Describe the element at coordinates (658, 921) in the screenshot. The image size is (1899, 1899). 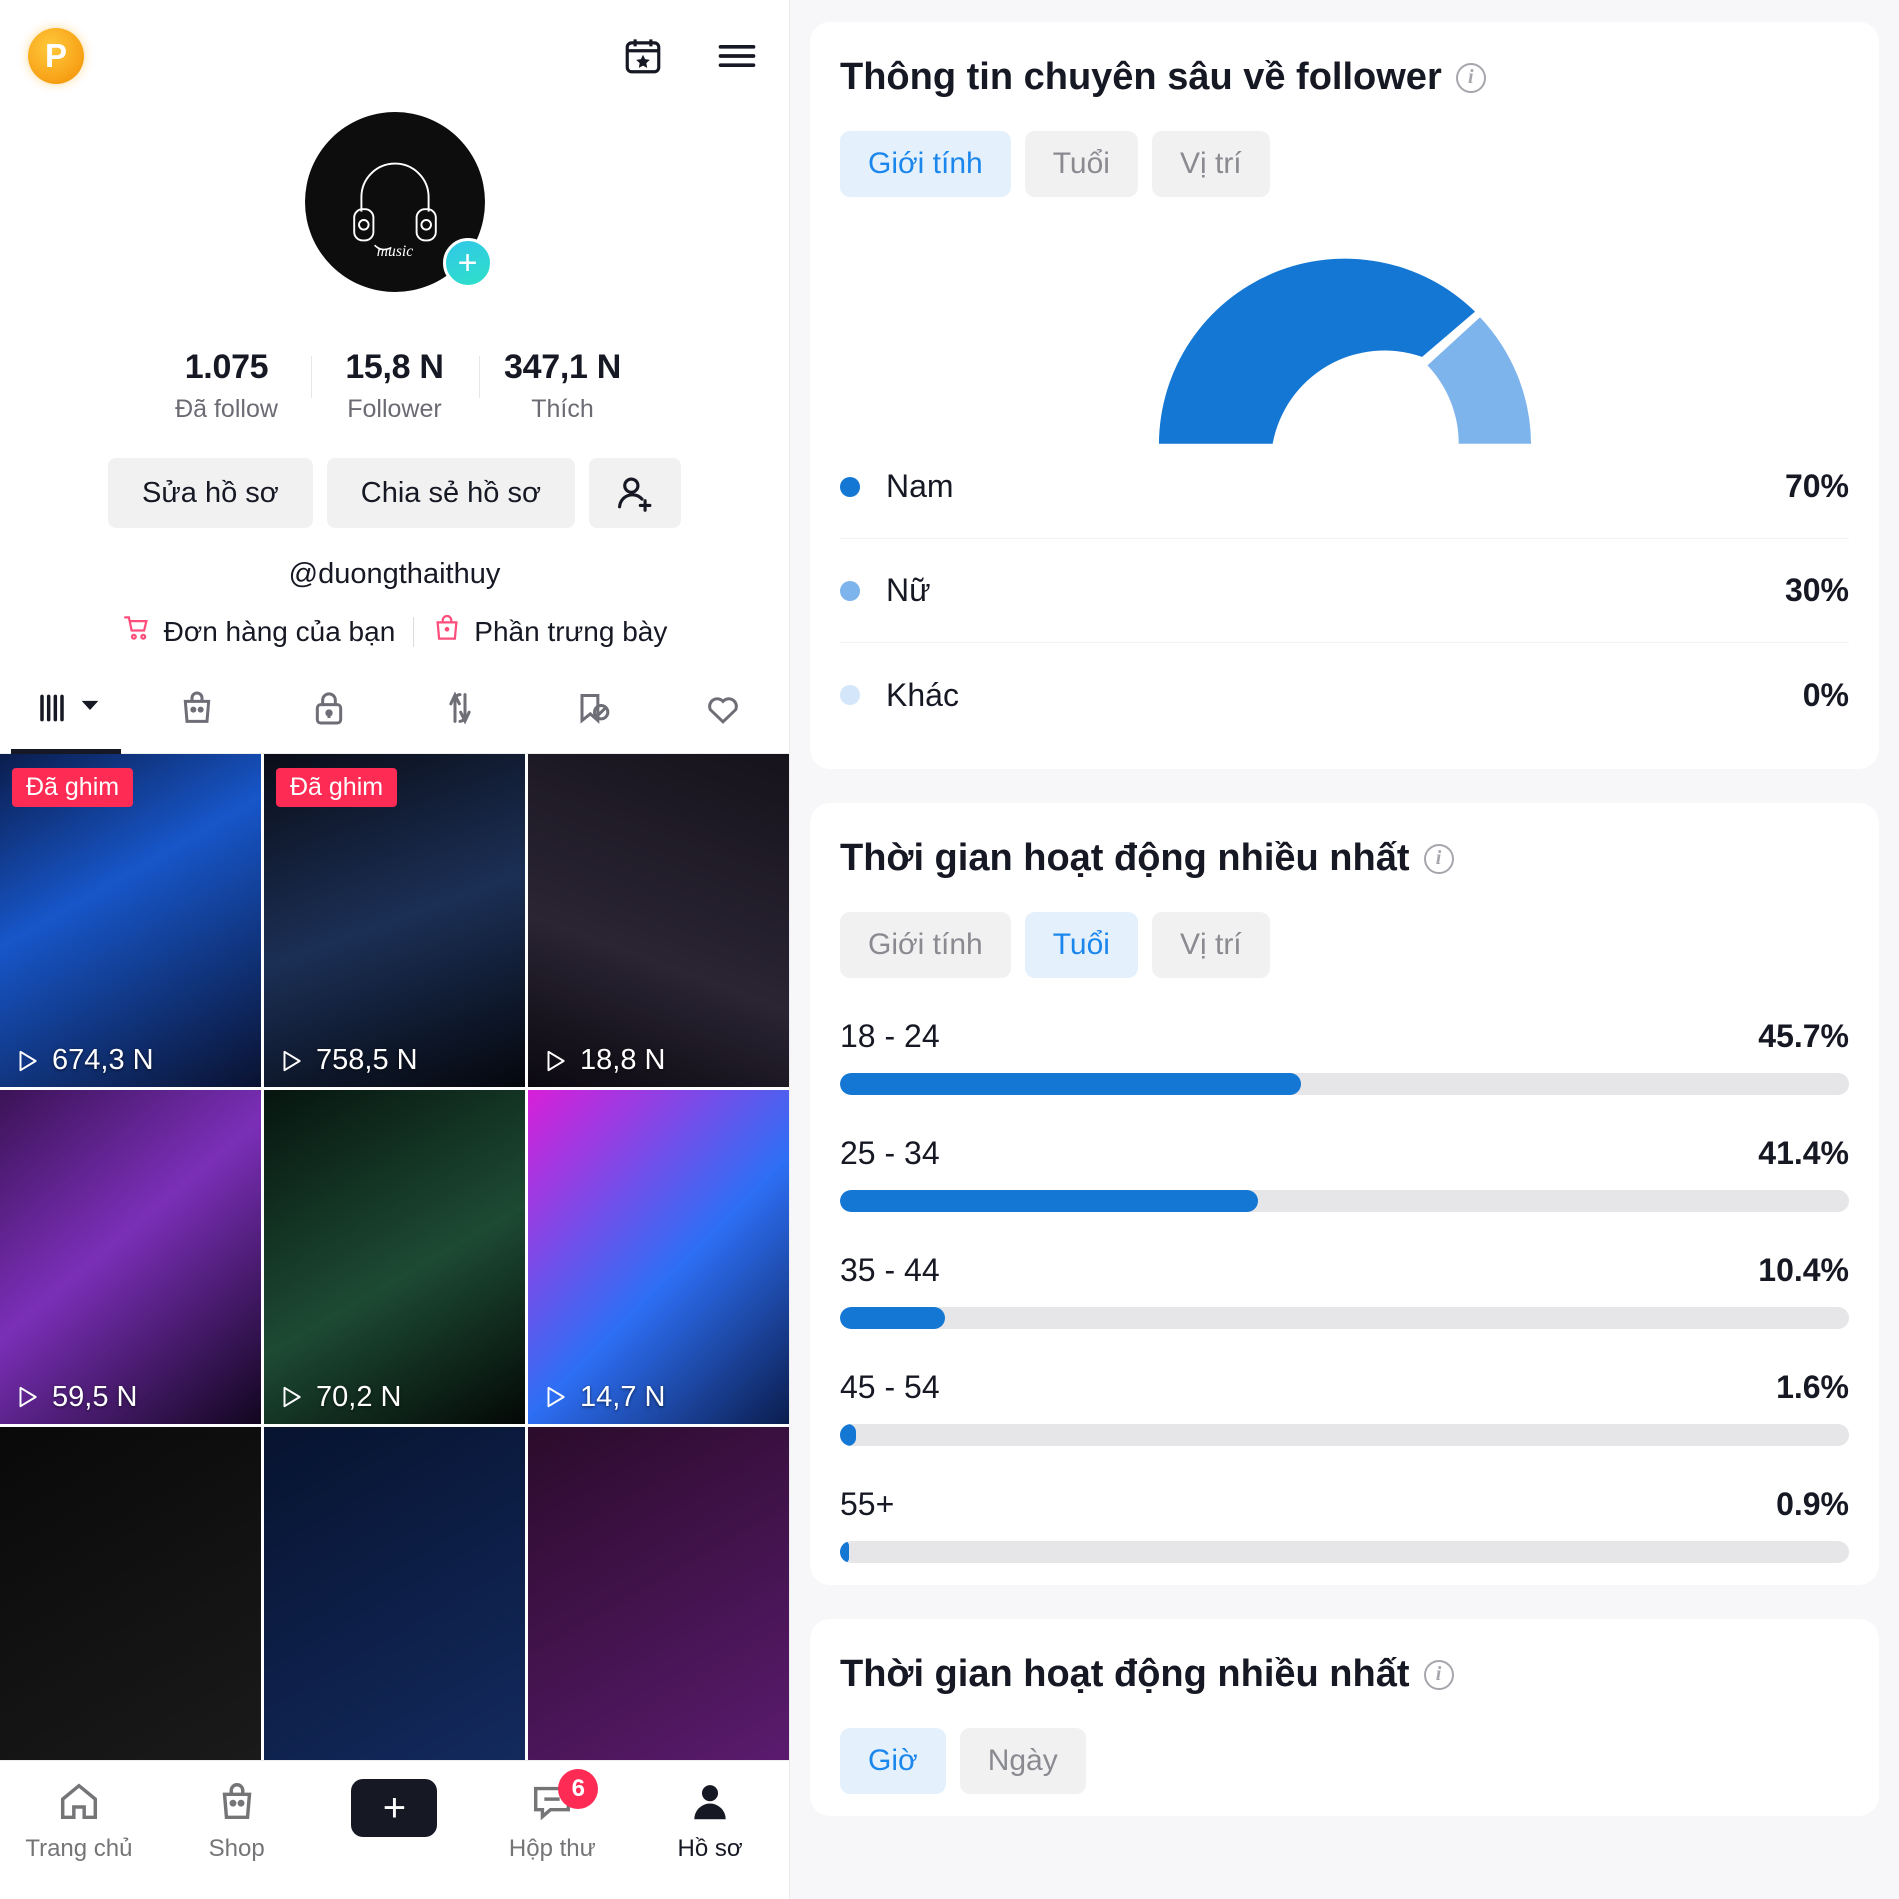
I see `video-cell: 18,8 N` at that location.